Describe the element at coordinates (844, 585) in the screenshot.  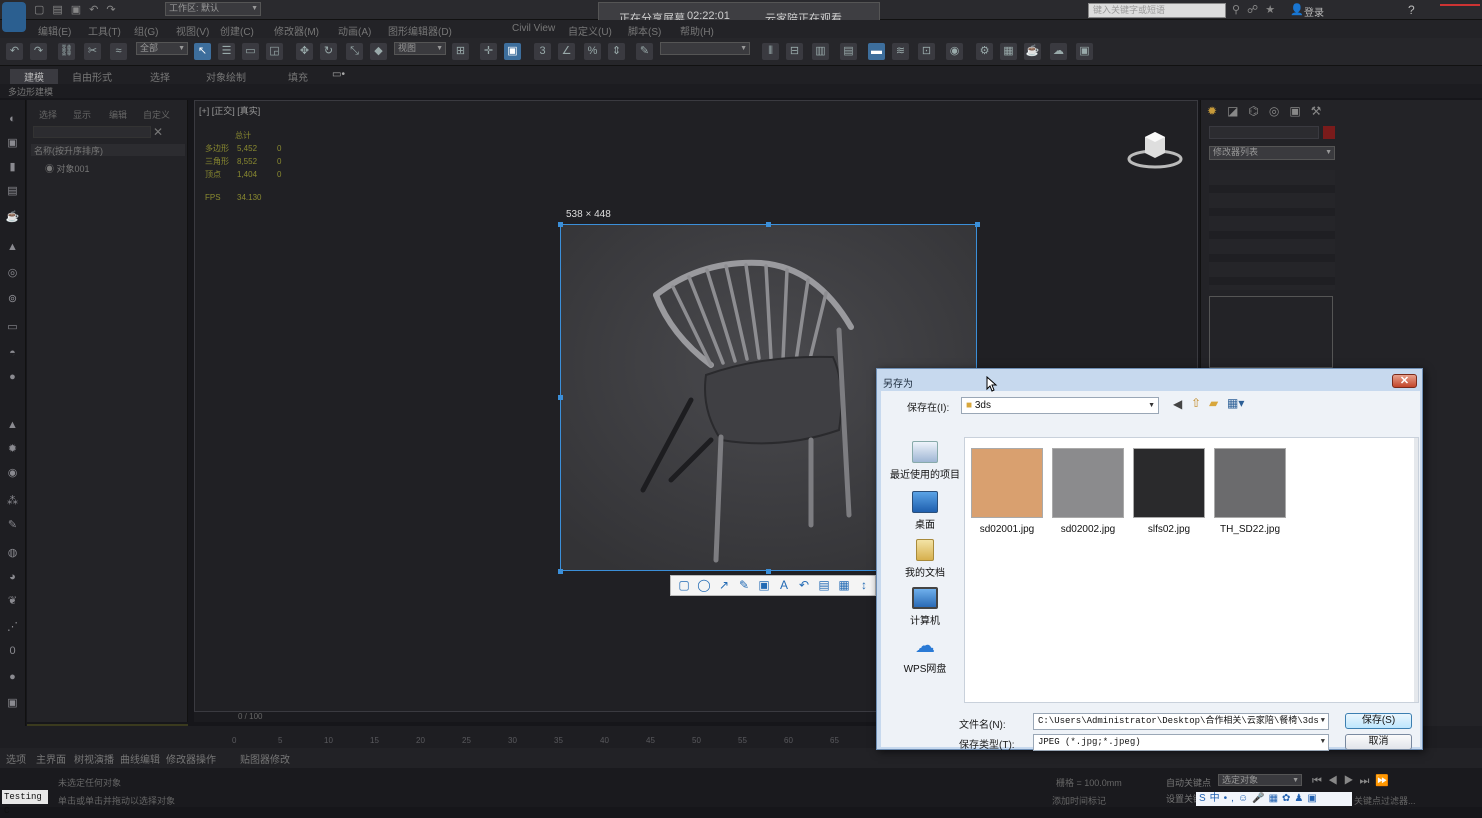
I see `pin-capture-icon: ▦` at that location.